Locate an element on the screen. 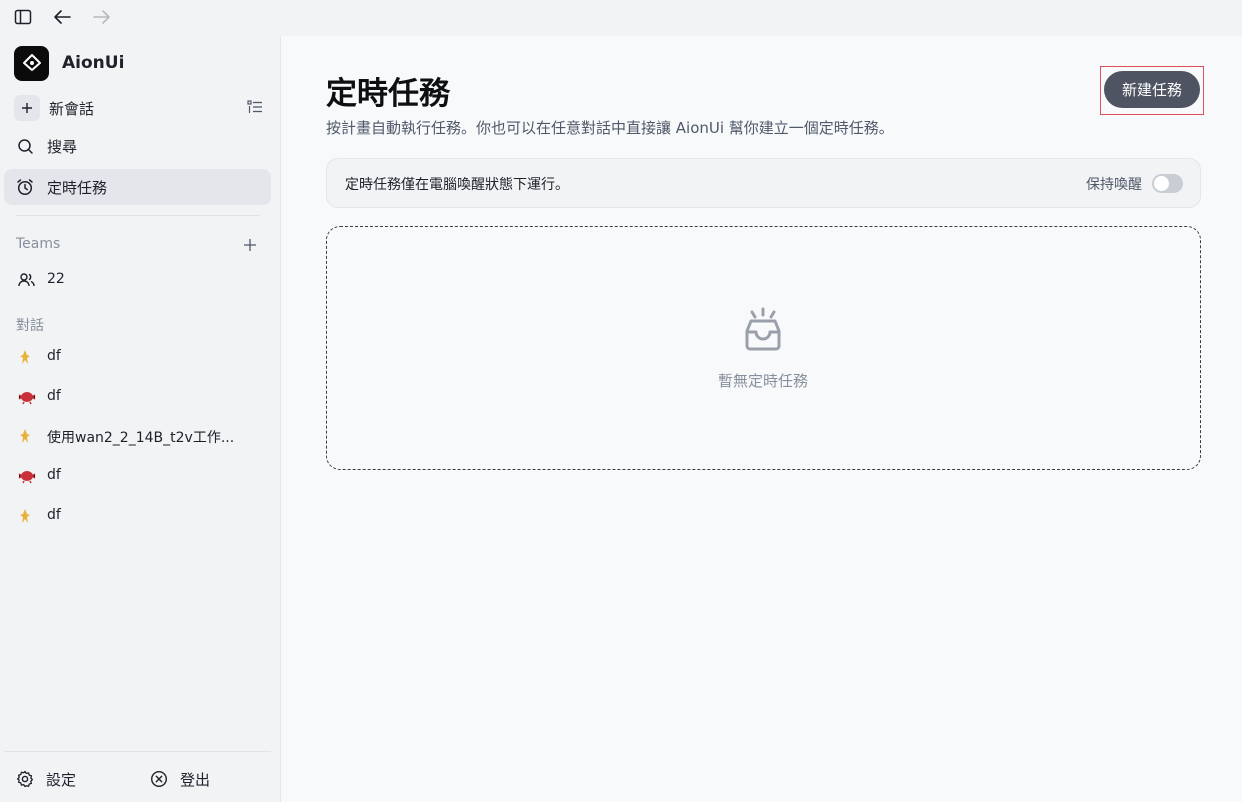 This screenshot has width=1242, height=802. team-label: 22 is located at coordinates (56, 279).